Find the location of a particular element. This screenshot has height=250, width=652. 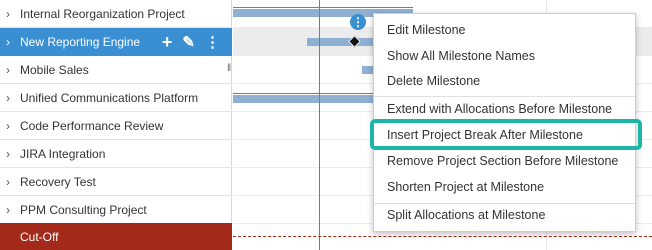

project-row: › Recovery Test is located at coordinates (116, 182).